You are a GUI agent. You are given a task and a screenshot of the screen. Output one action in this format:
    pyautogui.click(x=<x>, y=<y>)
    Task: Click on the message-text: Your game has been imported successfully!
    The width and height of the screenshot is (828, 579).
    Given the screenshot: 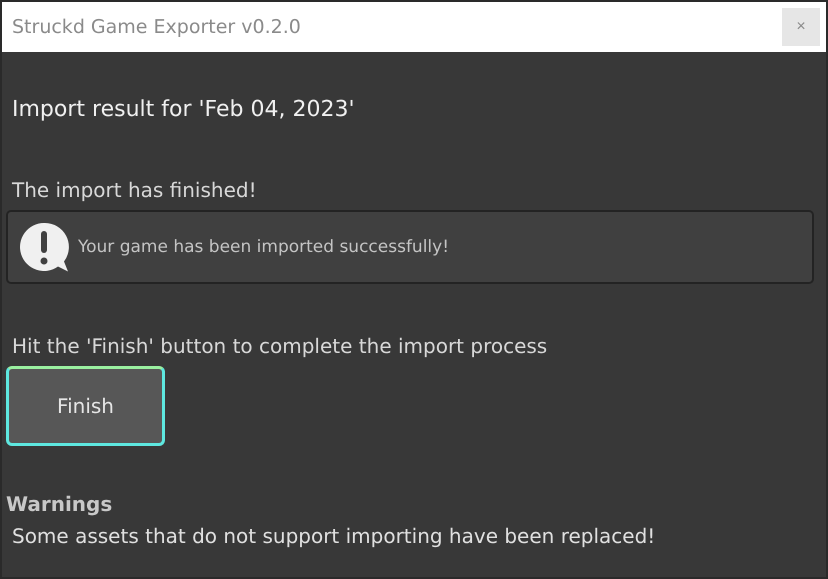 What is the action you would take?
    pyautogui.click(x=264, y=247)
    